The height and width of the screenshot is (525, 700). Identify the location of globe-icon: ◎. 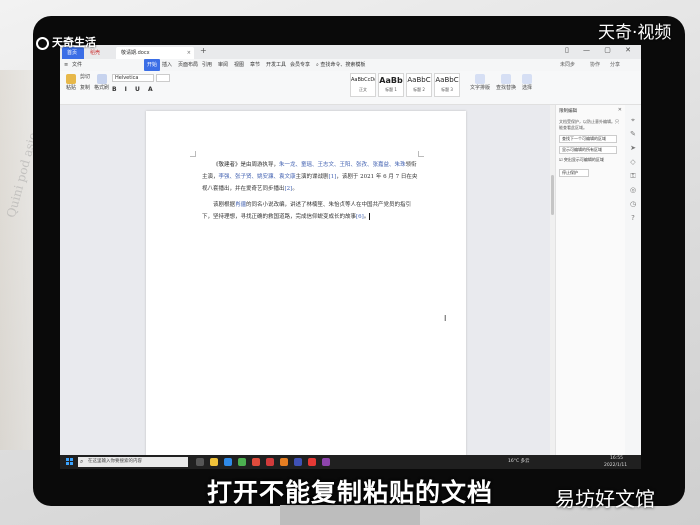
(633, 190).